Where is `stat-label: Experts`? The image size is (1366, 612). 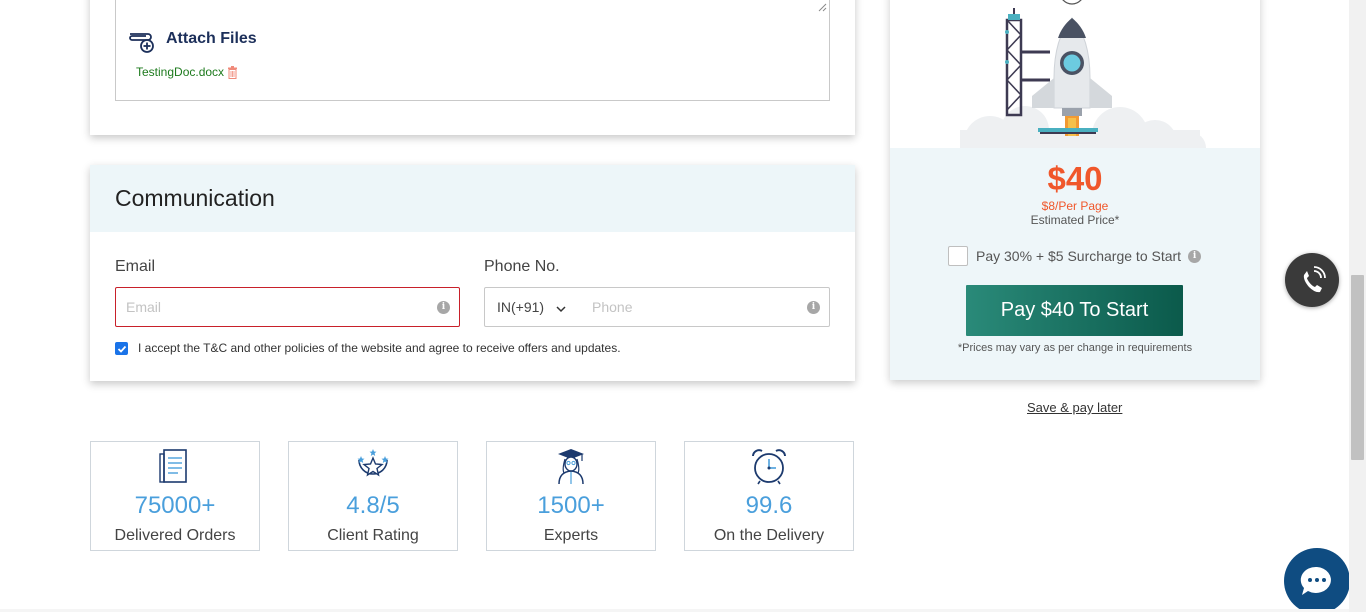
stat-label: Experts is located at coordinates (571, 535).